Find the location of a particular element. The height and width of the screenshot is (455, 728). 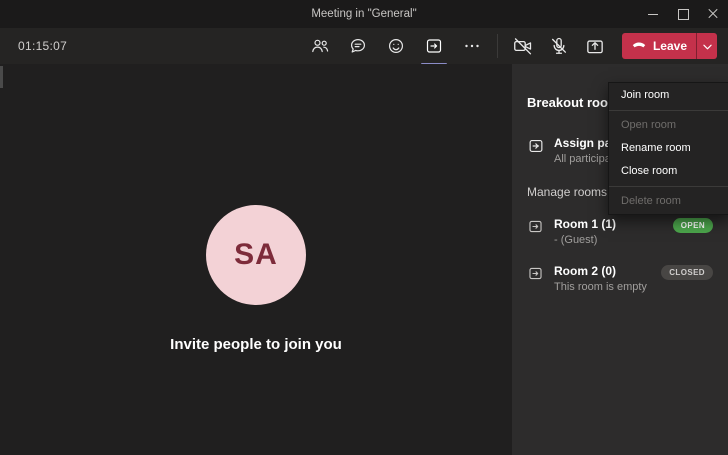

window-controls is located at coordinates (683, 14).